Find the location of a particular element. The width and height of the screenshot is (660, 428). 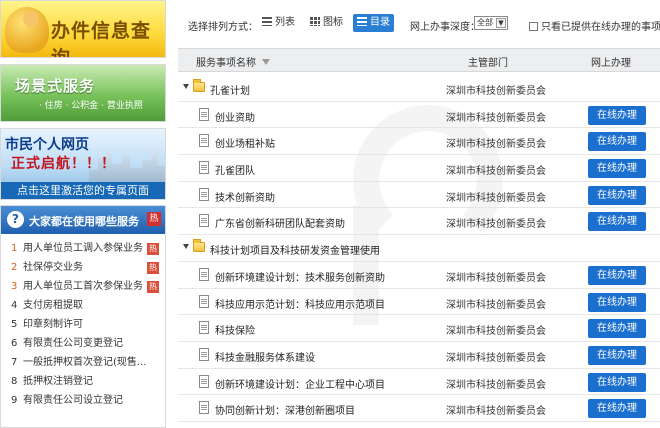

citizen-banner-line2: 正式启航！！！ is located at coordinates (63, 164).